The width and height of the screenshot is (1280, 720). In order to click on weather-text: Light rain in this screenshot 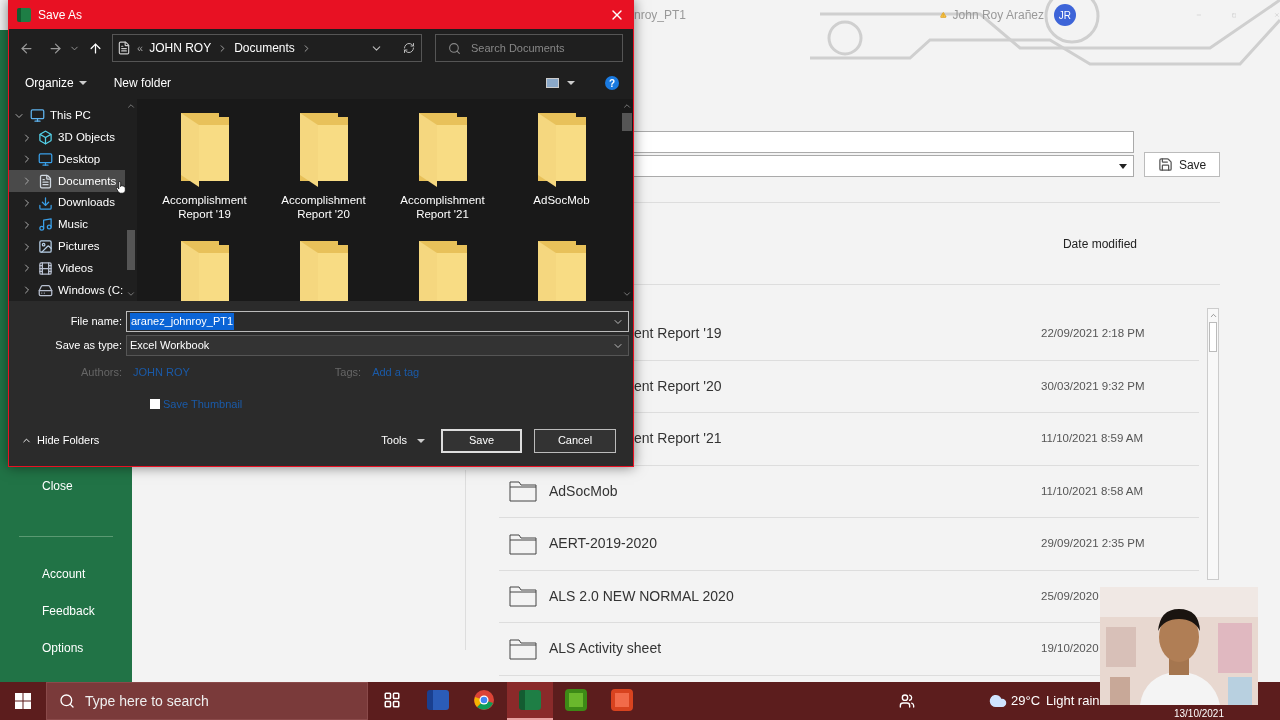, I will do `click(1073, 701)`.